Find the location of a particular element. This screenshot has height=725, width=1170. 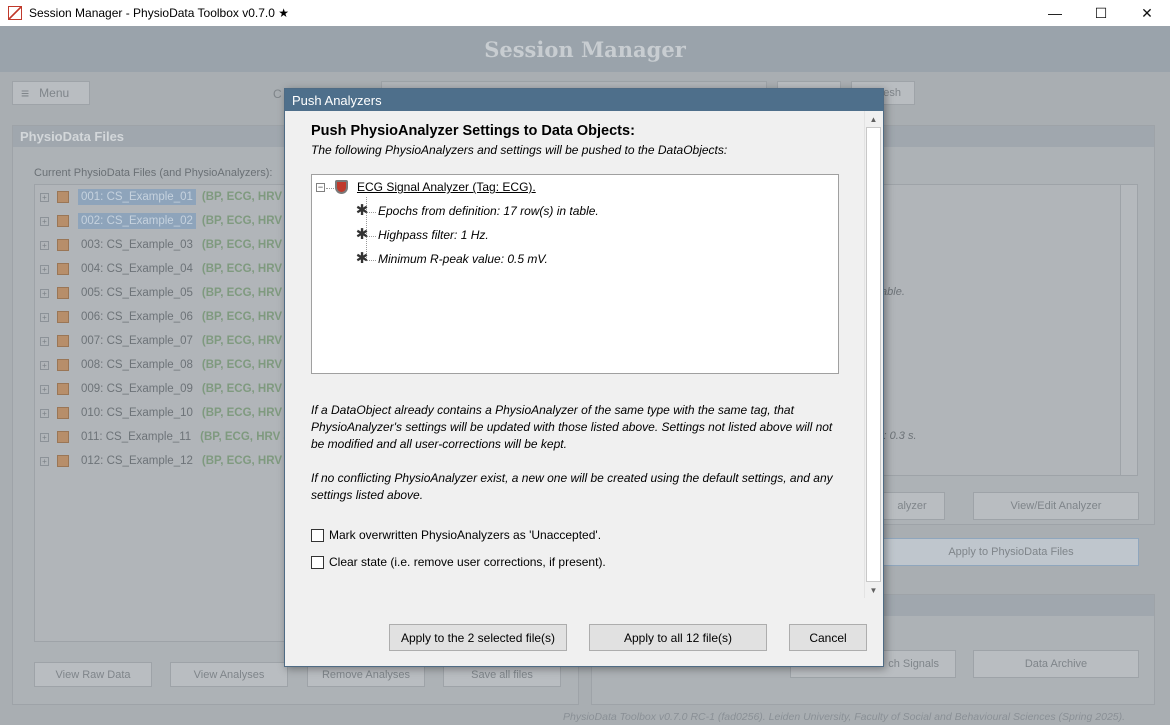

menu-icon: ≡ is located at coordinates (25, 93).